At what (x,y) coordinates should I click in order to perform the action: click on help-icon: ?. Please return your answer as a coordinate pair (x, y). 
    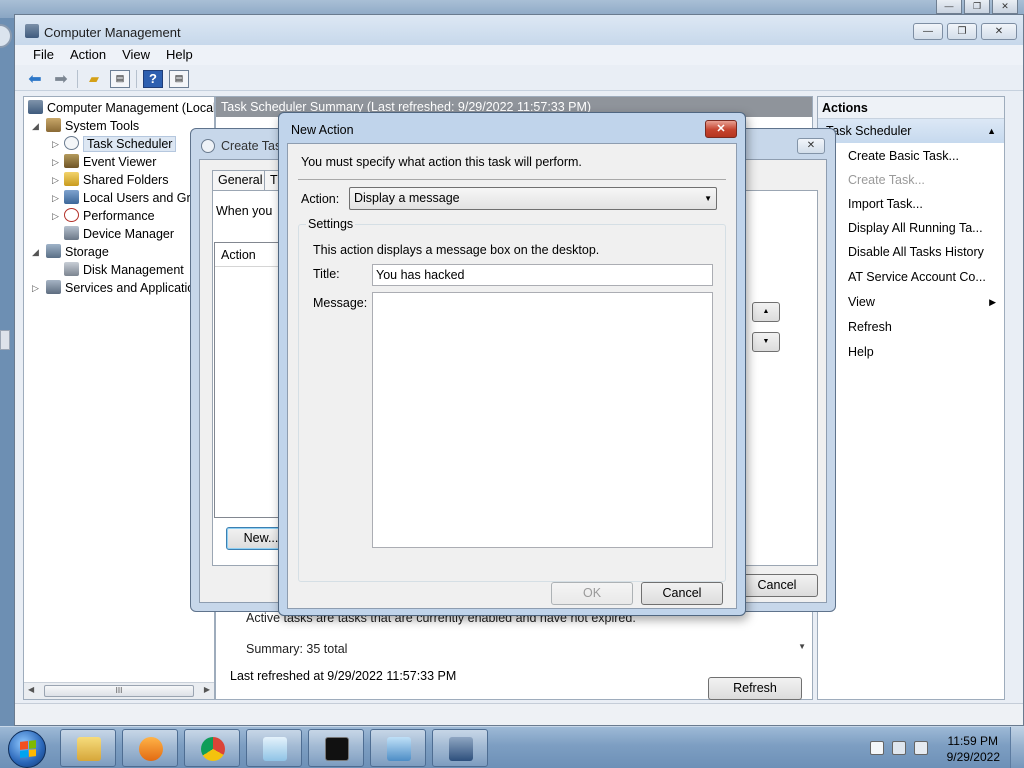
    Looking at the image, I should click on (153, 78).